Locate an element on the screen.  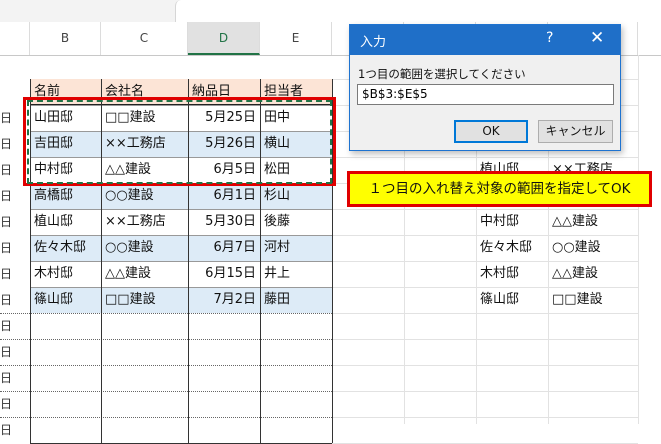
table-cell: 6月1日 is located at coordinates (224, 196).